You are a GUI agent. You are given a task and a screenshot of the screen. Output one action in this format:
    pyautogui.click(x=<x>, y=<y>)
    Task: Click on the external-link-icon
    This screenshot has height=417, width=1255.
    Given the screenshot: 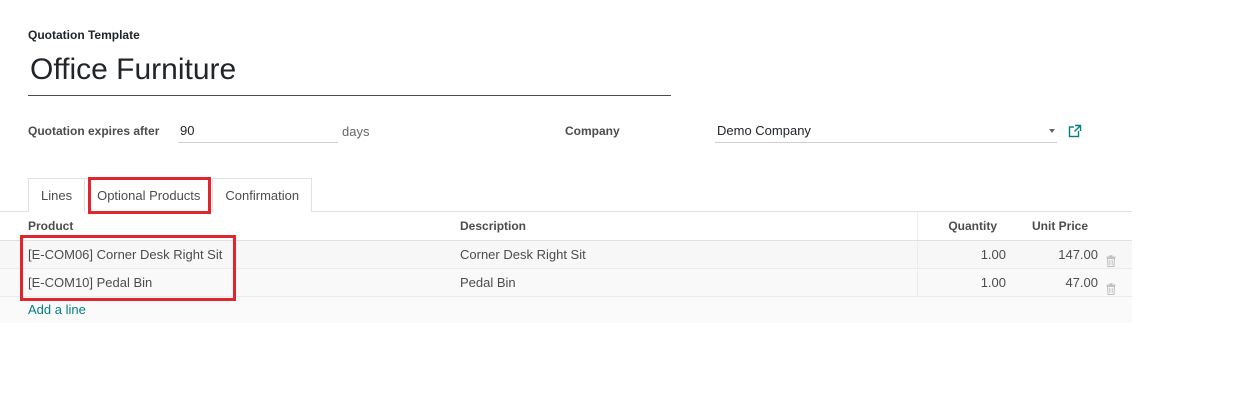 What is the action you would take?
    pyautogui.click(x=1075, y=131)
    